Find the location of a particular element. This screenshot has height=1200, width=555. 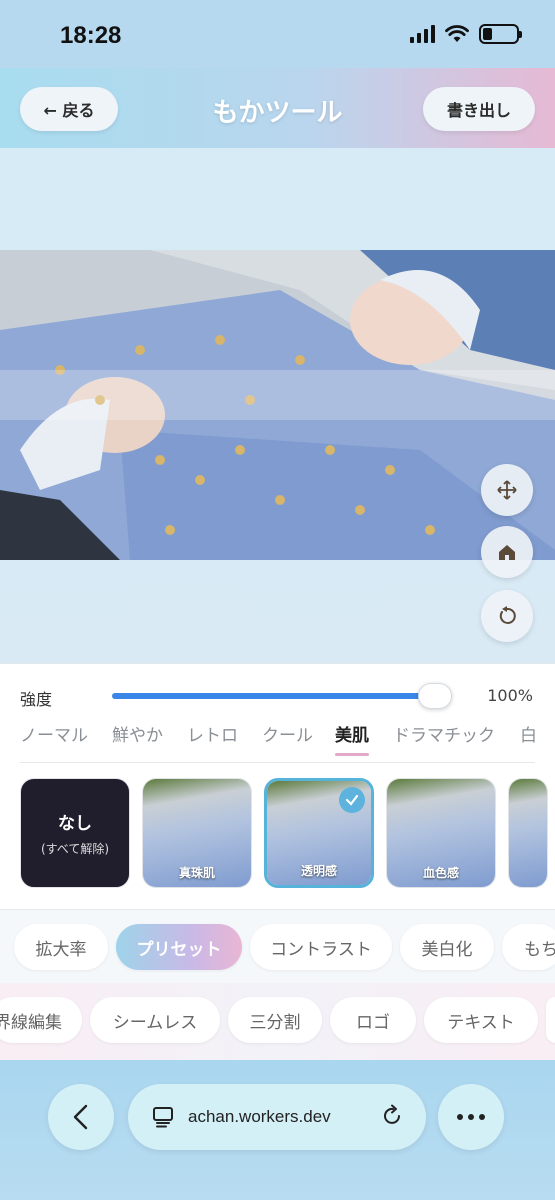

slider-fill is located at coordinates (282, 696).